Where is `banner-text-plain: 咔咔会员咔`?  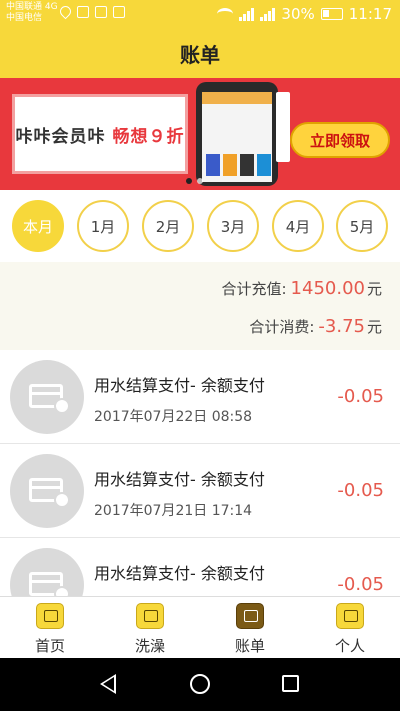
banner-text-plain: 咔咔会员咔 is located at coordinates (64, 136).